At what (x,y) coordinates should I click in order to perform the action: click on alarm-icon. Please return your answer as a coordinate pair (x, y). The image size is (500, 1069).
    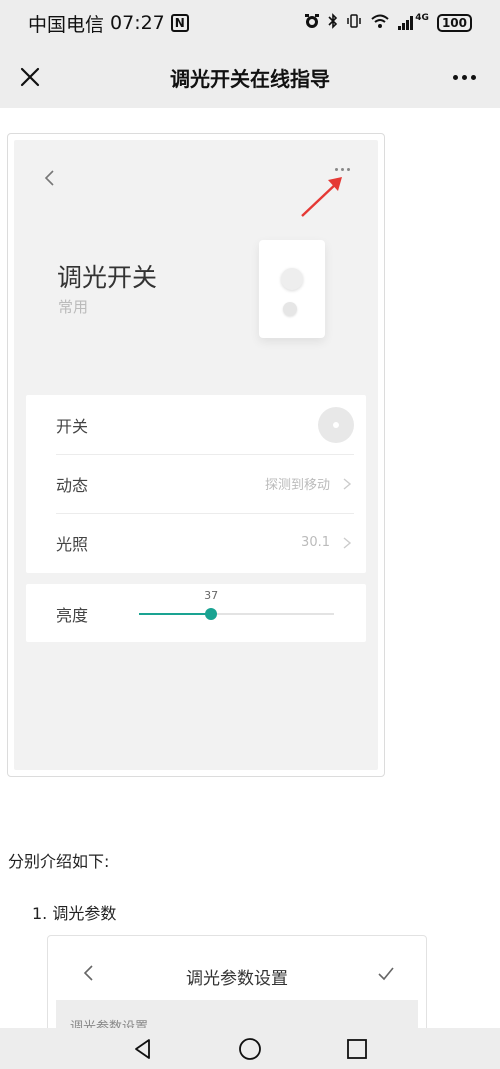
    Looking at the image, I should click on (312, 23).